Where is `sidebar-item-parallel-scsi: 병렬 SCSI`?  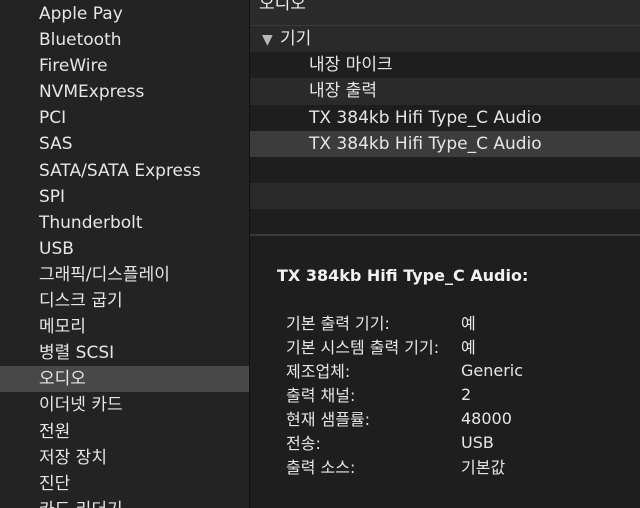 sidebar-item-parallel-scsi: 병렬 SCSI is located at coordinates (124, 353).